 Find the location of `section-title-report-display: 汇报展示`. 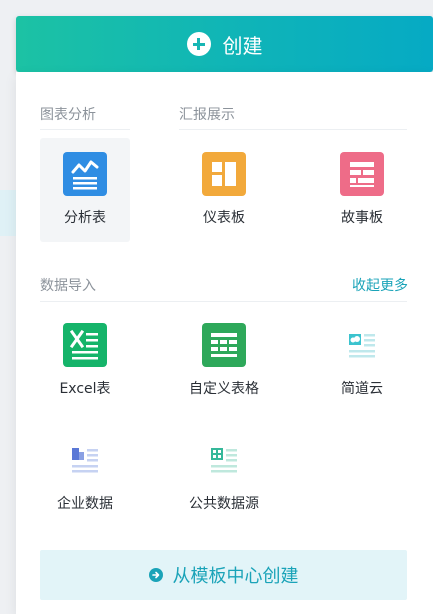

section-title-report-display: 汇报展示 is located at coordinates (207, 115).